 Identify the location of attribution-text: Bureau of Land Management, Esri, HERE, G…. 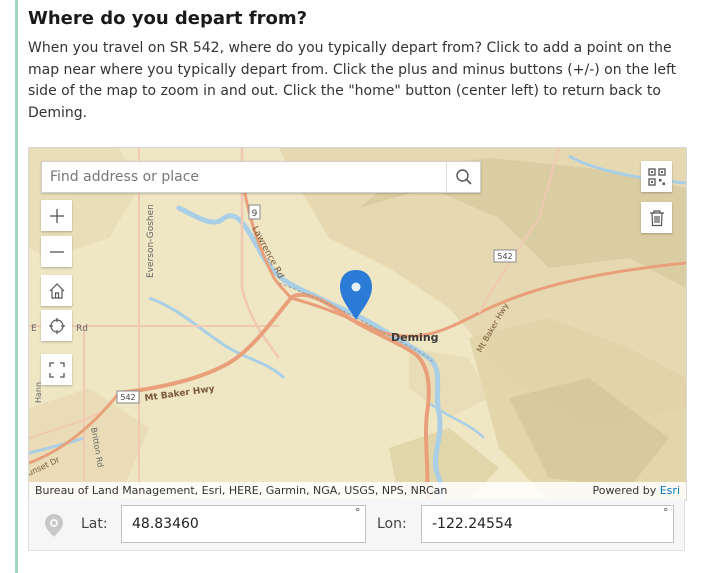
(241, 490).